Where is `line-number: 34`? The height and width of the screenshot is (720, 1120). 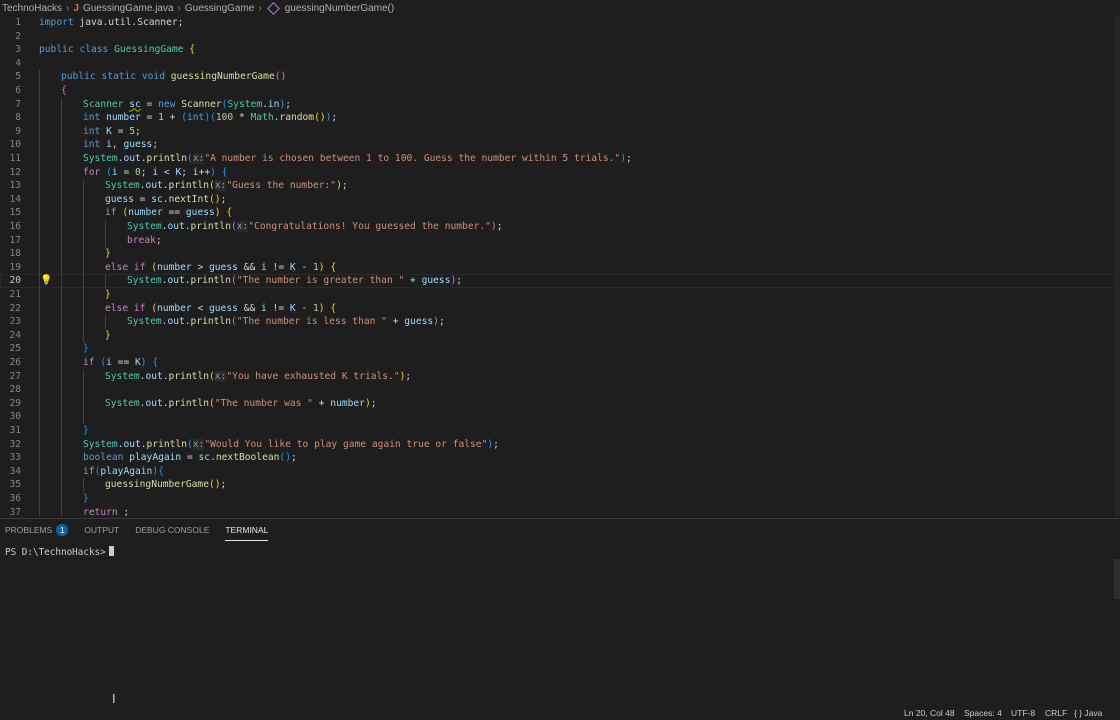
line-number: 34 is located at coordinates (10, 472).